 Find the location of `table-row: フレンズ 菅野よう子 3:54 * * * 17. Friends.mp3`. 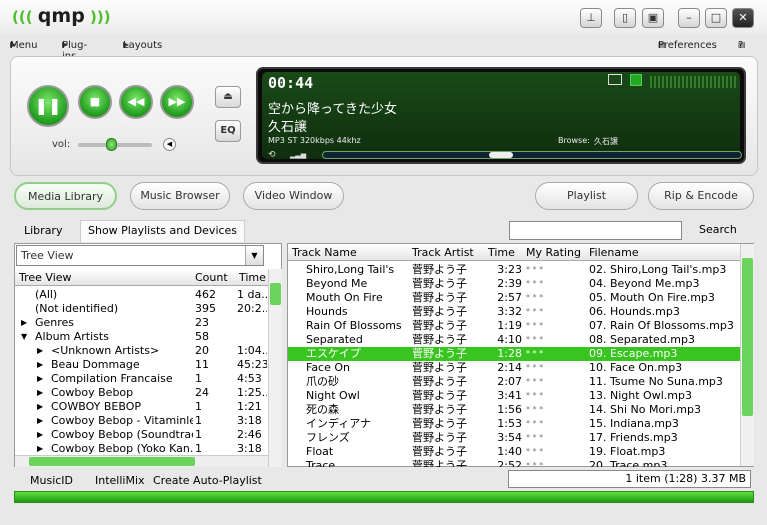

table-row: フレンズ 菅野よう子 3:54 * * * 17. Friends.mp3 is located at coordinates (514, 438).